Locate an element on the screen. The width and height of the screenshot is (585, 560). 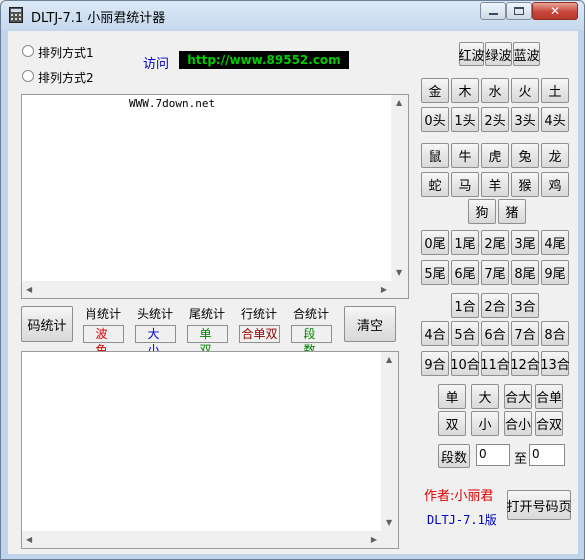
he-odd-even-button: 合单双 is located at coordinates (259, 334).